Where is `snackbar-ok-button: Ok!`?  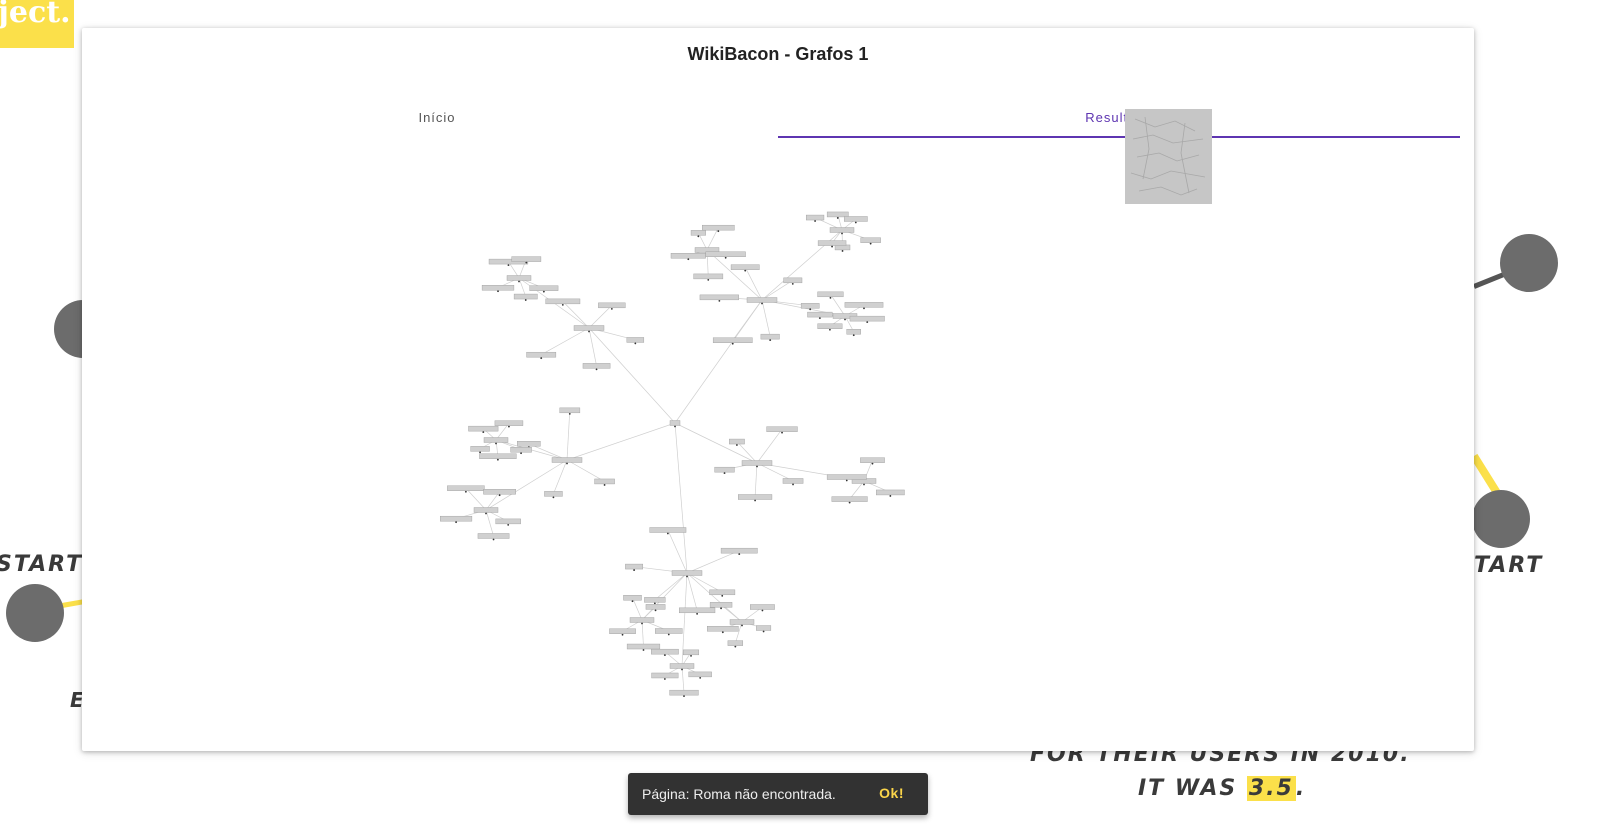
snackbar-ok-button: Ok! is located at coordinates (891, 793).